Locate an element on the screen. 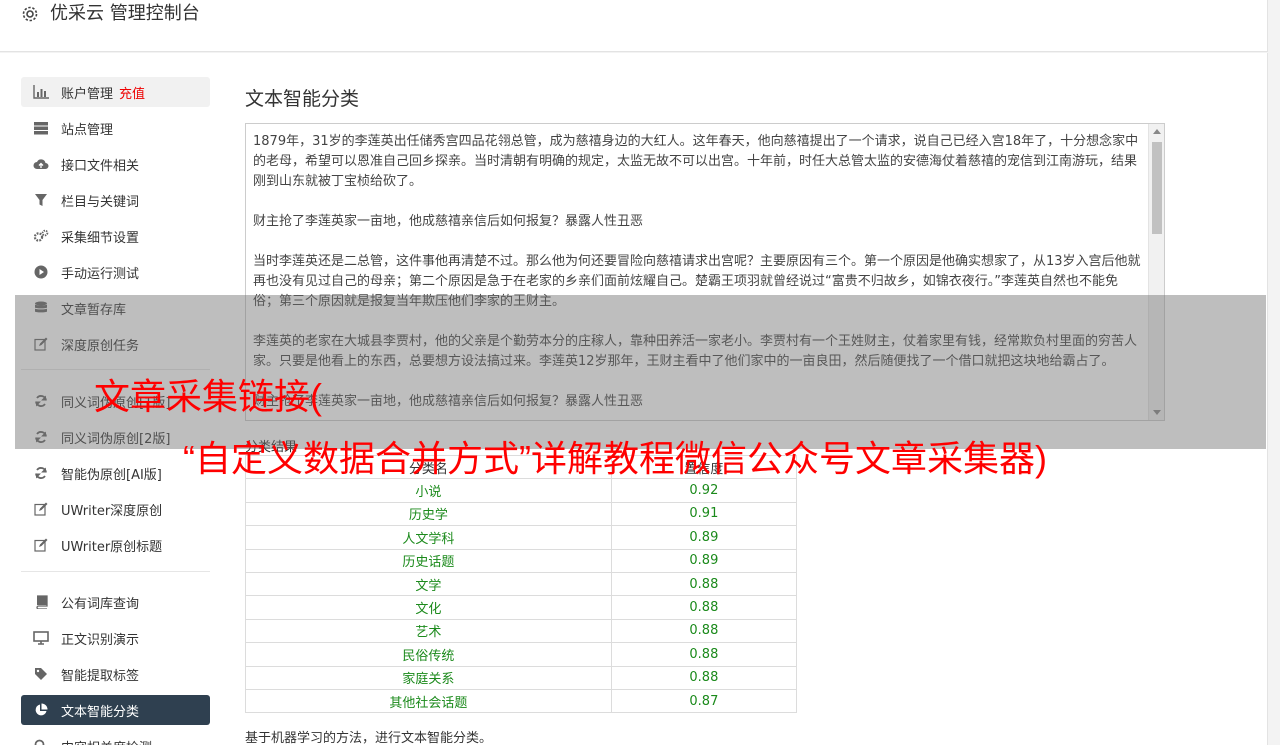 The height and width of the screenshot is (745, 1280). table-row: 其他社会话题 0.87 is located at coordinates (521, 701).